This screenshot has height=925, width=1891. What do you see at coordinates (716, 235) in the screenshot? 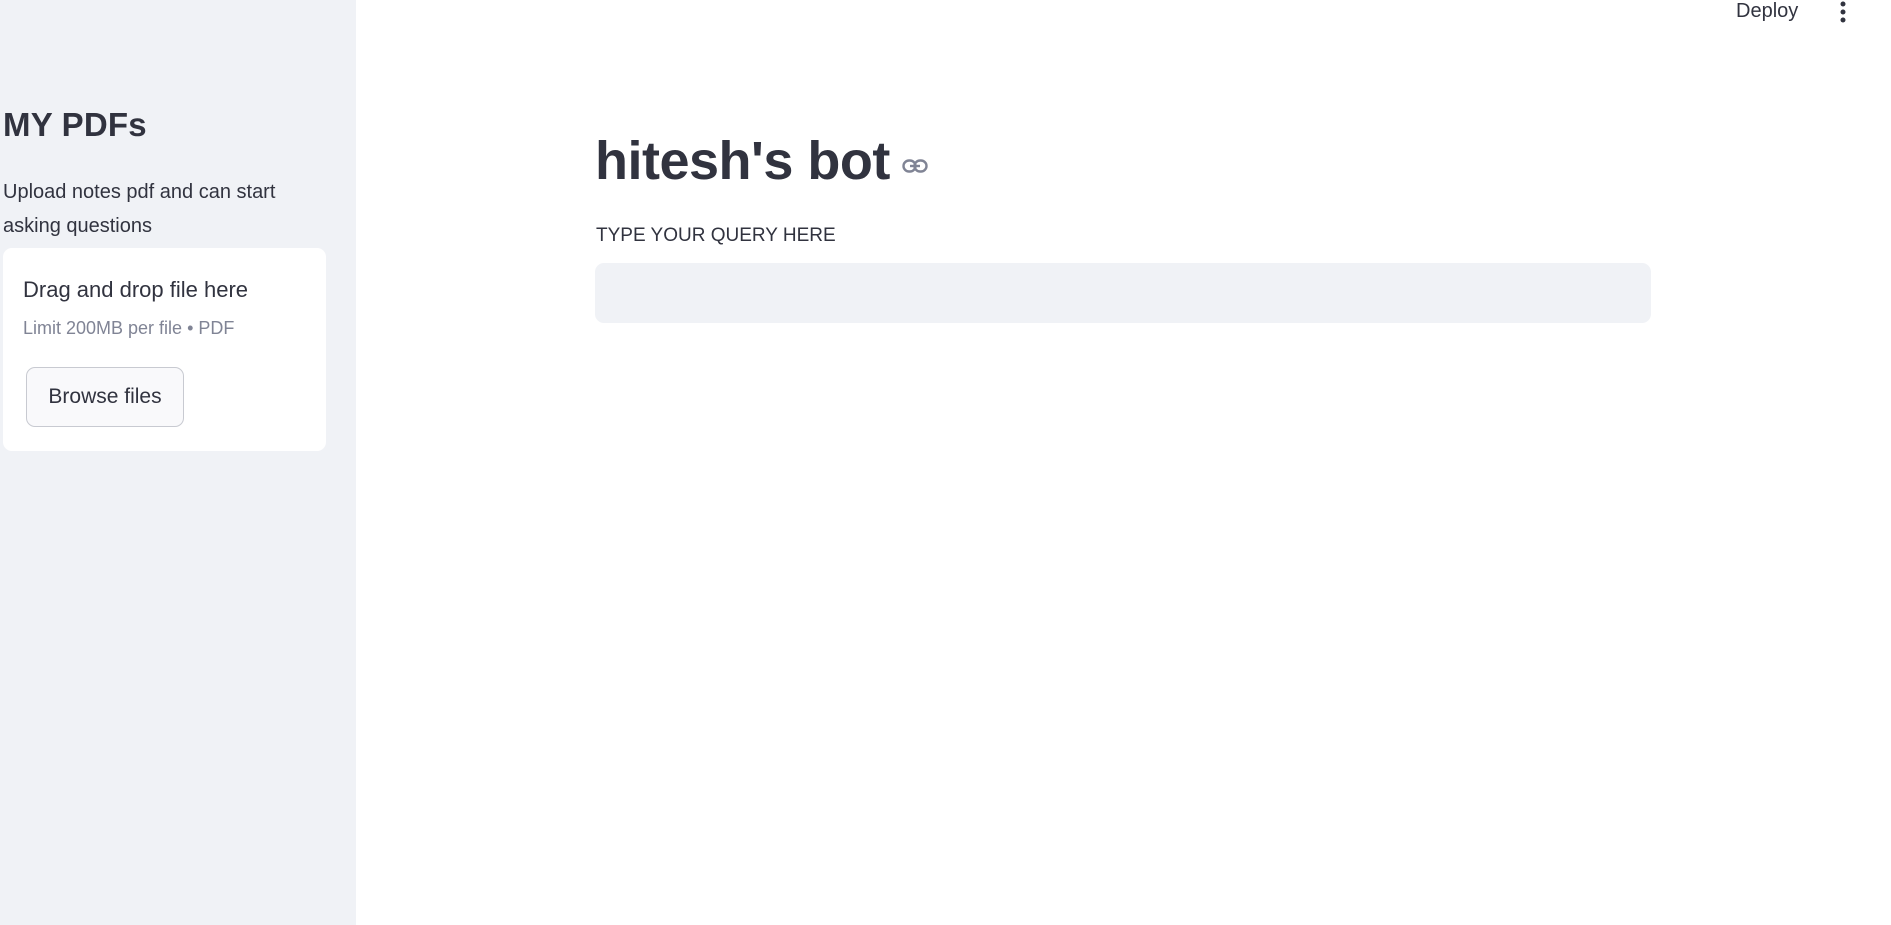
I see `query-label: TYPE YOUR QUERY HERE` at bounding box center [716, 235].